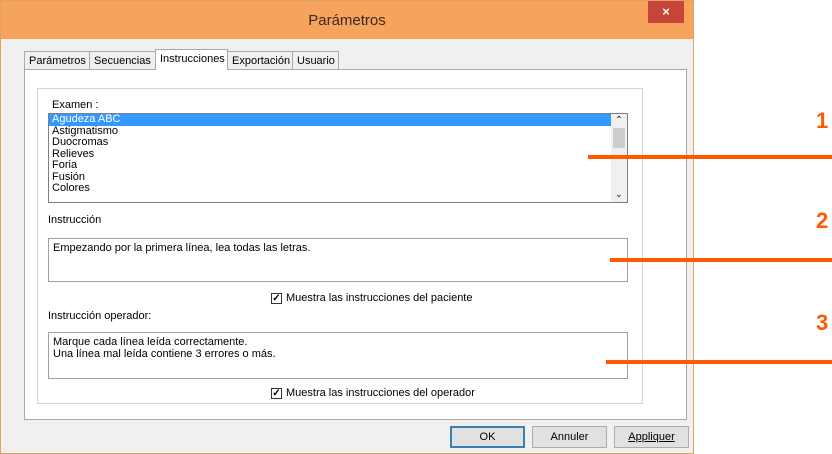  I want to click on apply-button: Appliquer, so click(651, 437).